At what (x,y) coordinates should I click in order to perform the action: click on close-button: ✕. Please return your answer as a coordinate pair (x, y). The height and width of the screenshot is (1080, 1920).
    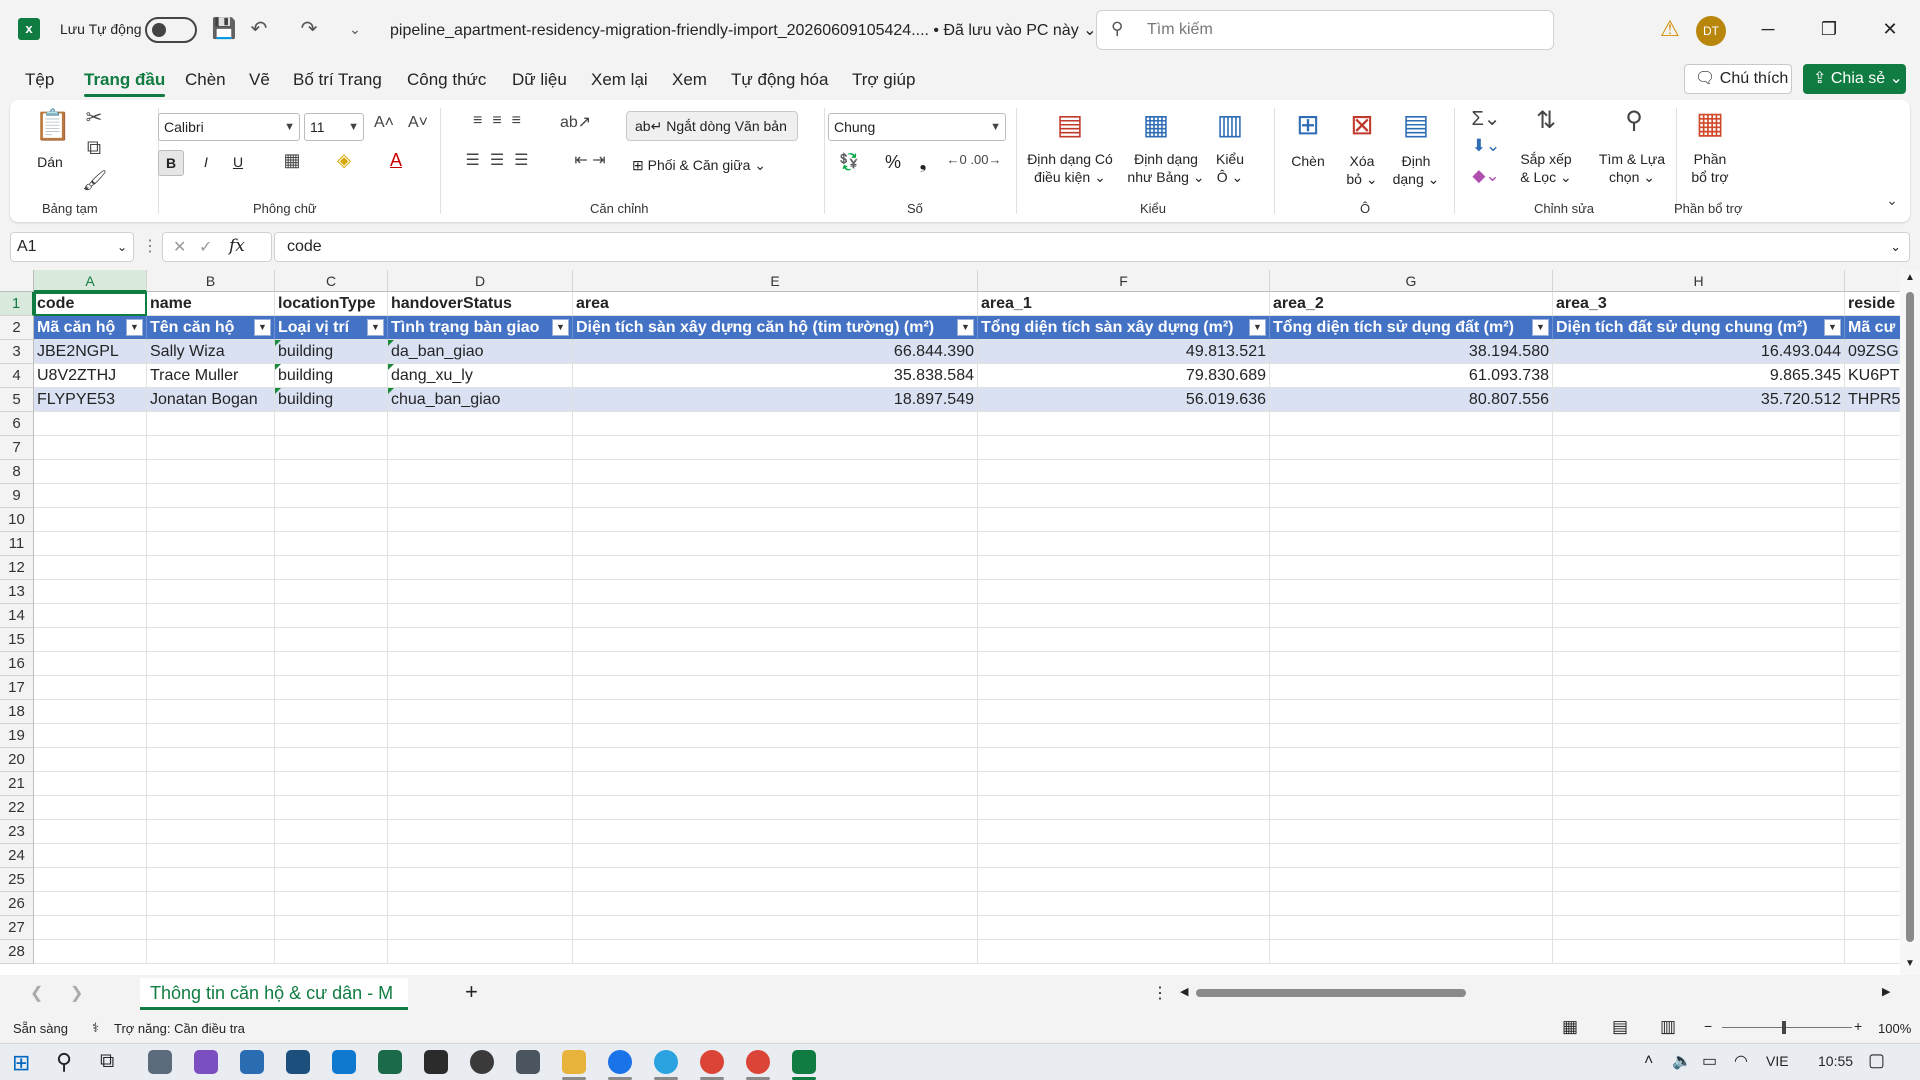
    Looking at the image, I should click on (1890, 29).